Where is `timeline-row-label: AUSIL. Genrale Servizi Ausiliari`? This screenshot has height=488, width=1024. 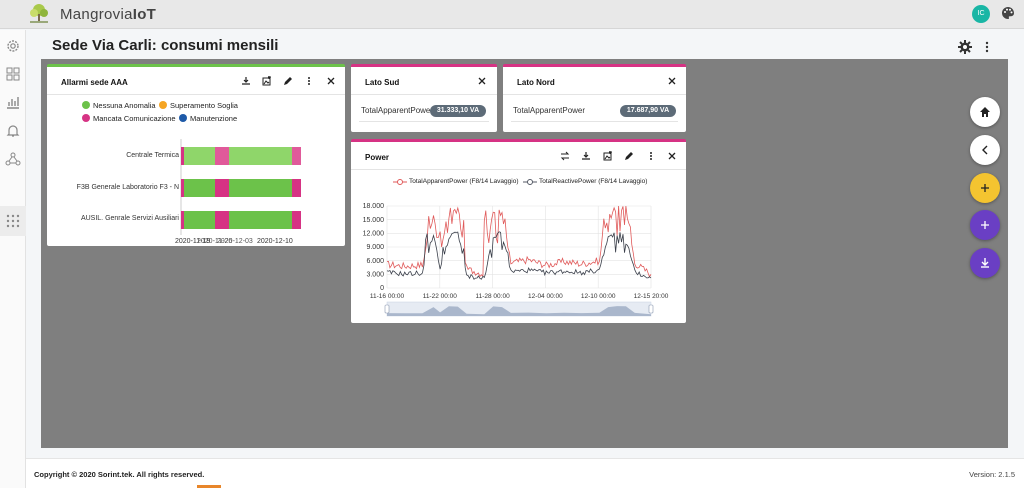 timeline-row-label: AUSIL. Genrale Servizi Ausiliari is located at coordinates (129, 218).